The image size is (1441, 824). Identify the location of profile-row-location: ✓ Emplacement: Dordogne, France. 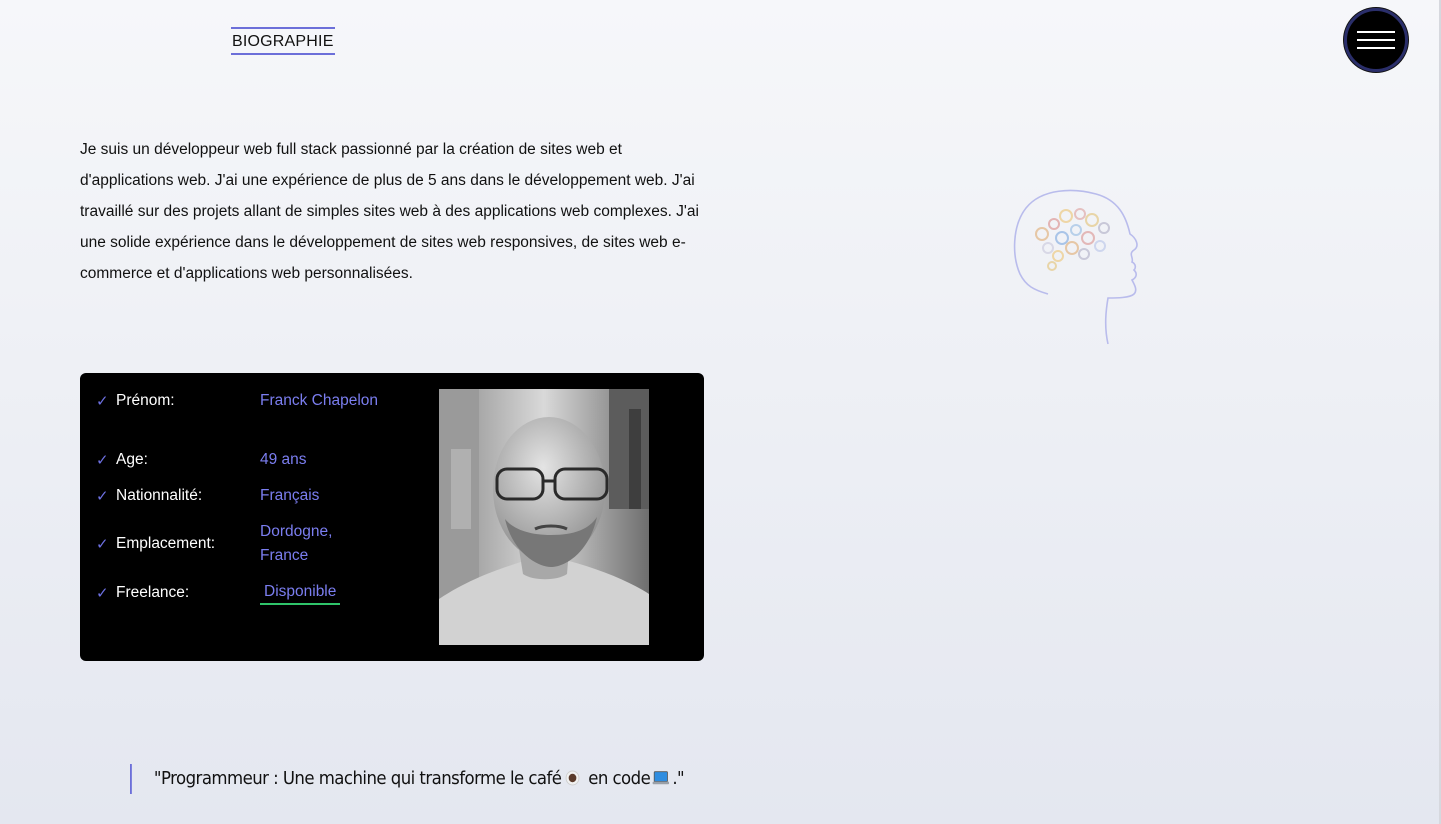
(238, 544).